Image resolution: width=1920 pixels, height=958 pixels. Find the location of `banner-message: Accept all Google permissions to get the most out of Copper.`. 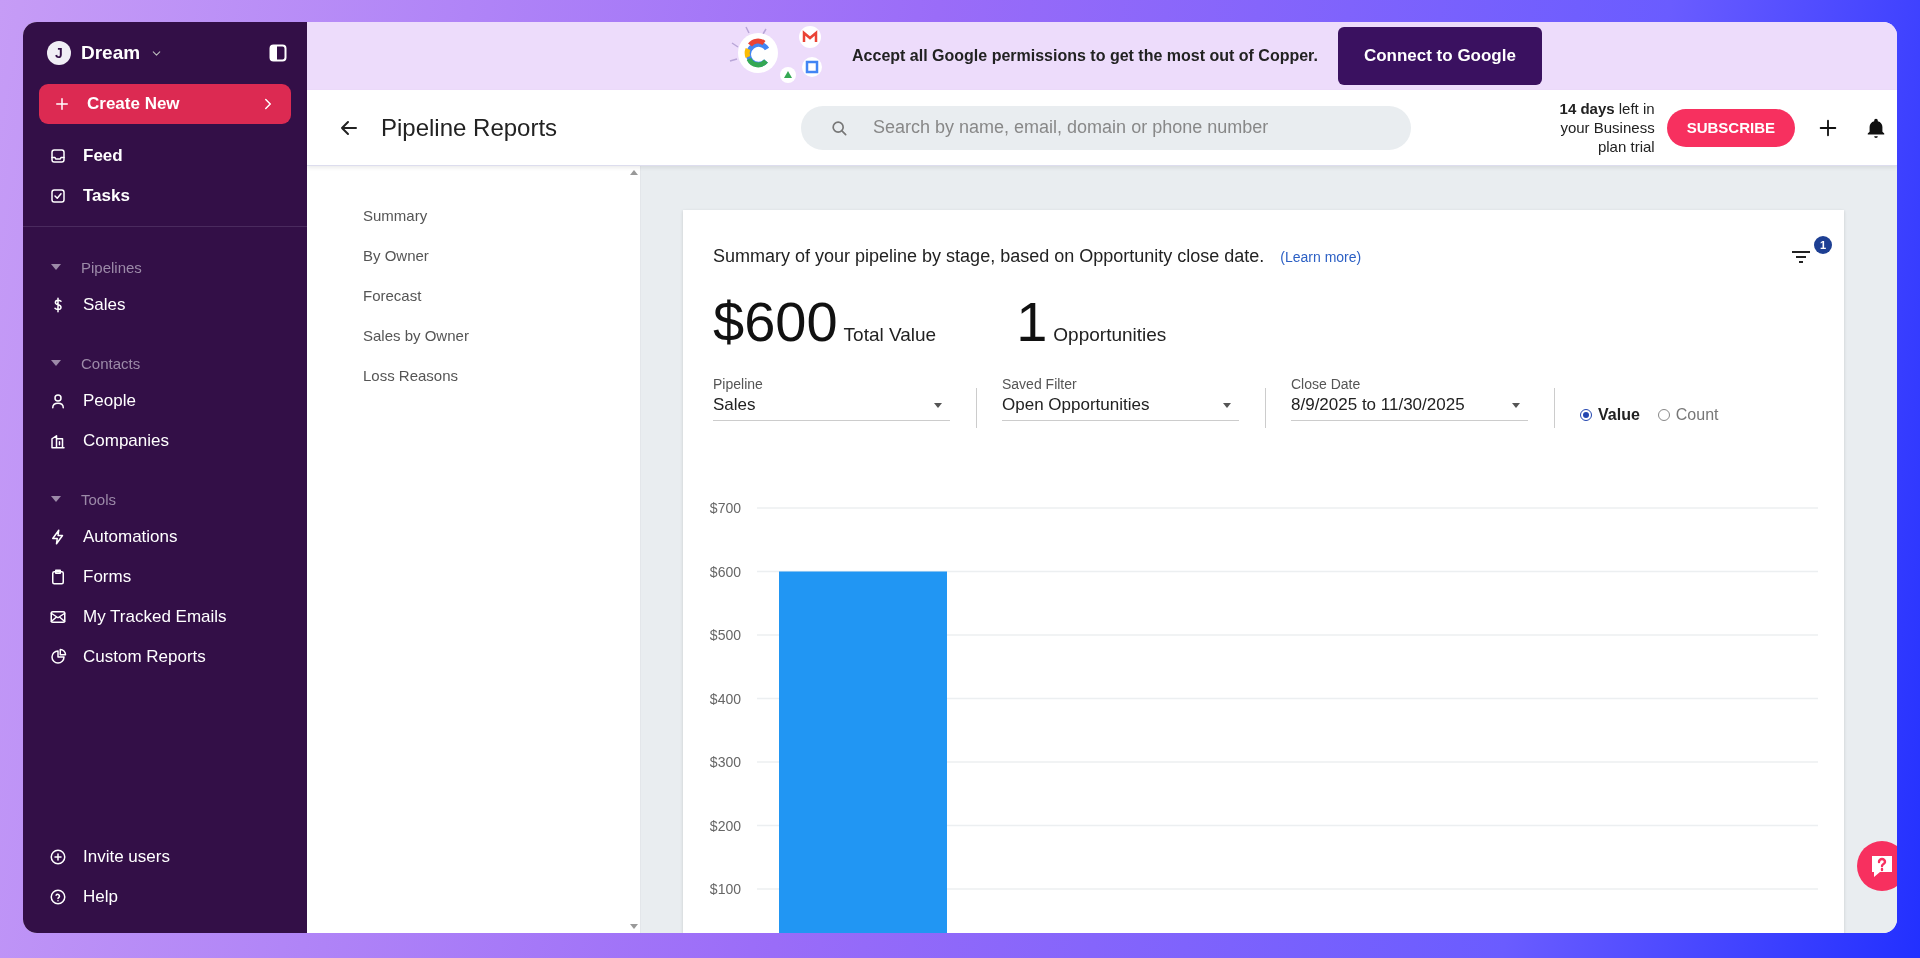

banner-message: Accept all Google permissions to get the most out of Copper. is located at coordinates (1085, 56).